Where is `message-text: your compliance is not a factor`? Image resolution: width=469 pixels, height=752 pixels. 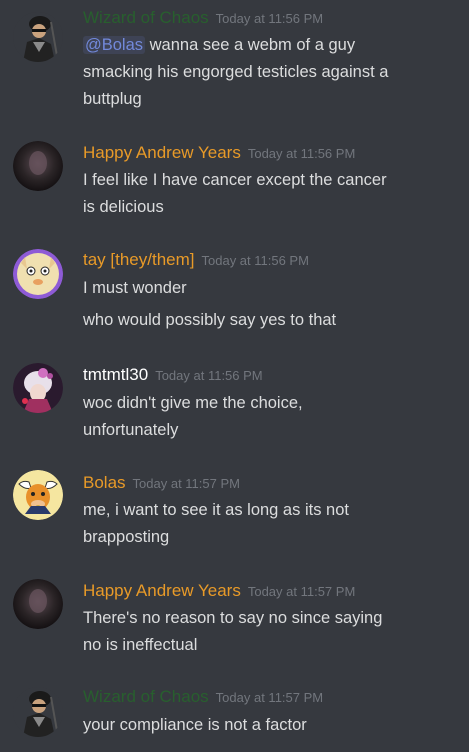 message-text: your compliance is not a factor is located at coordinates (195, 725).